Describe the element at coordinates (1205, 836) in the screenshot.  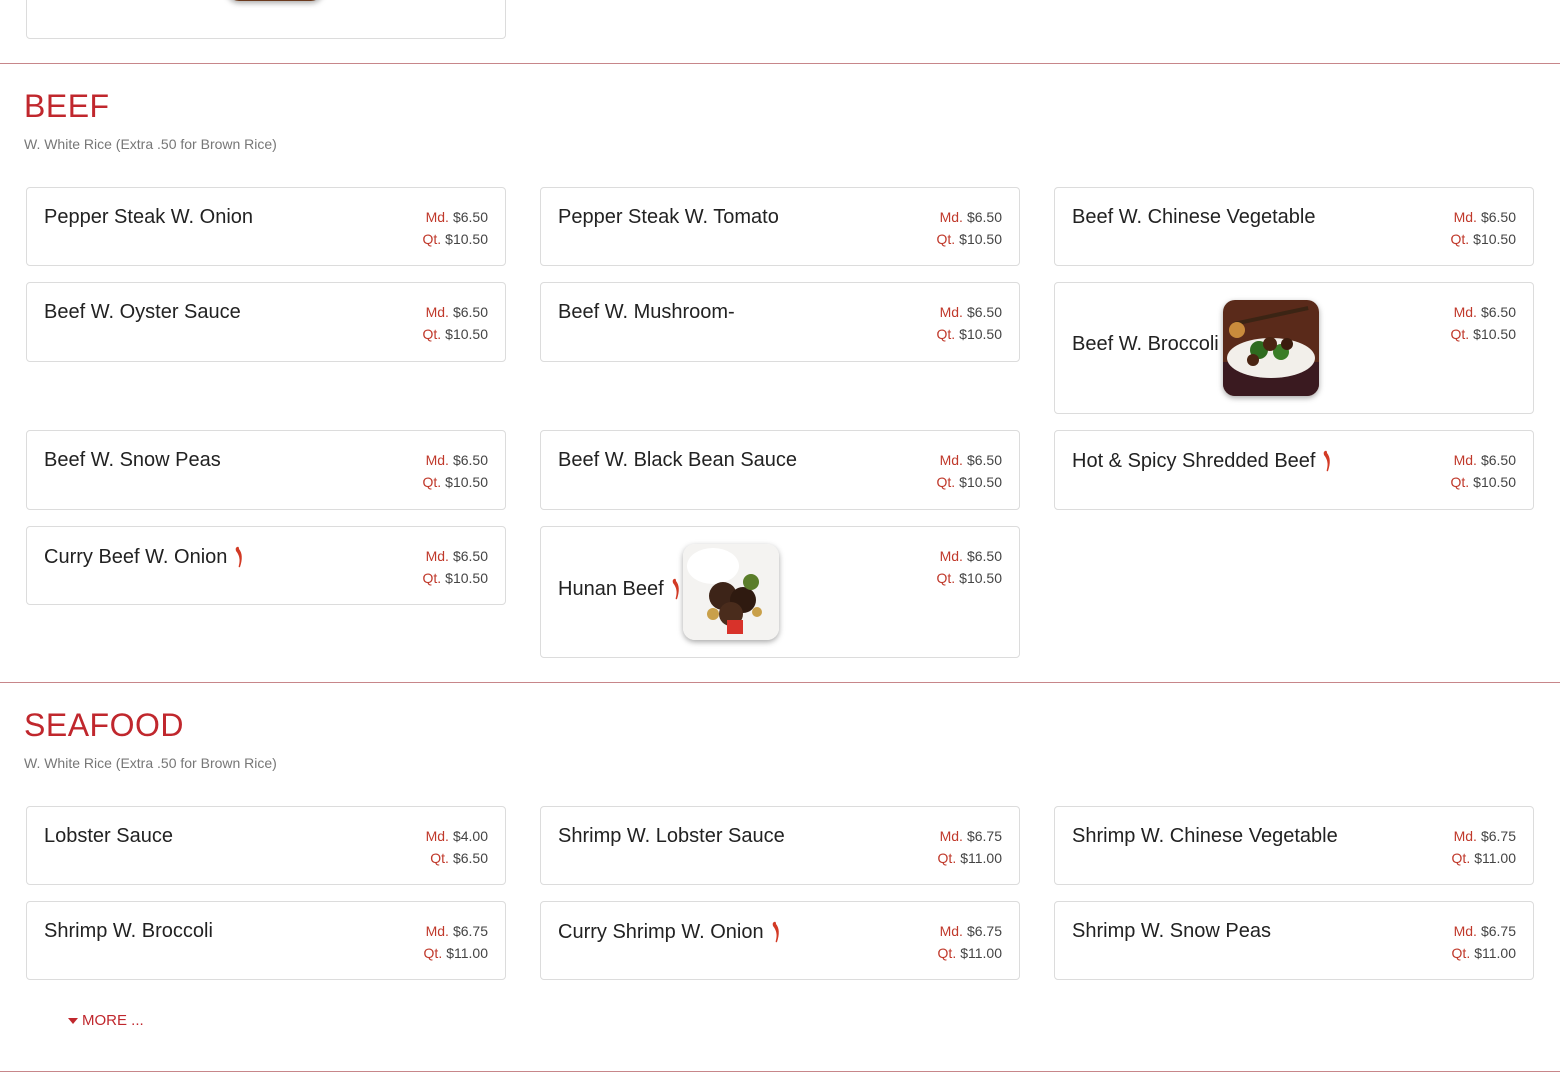
I see `menu-item-name: Shrimp W. Chinese Vegetable` at that location.